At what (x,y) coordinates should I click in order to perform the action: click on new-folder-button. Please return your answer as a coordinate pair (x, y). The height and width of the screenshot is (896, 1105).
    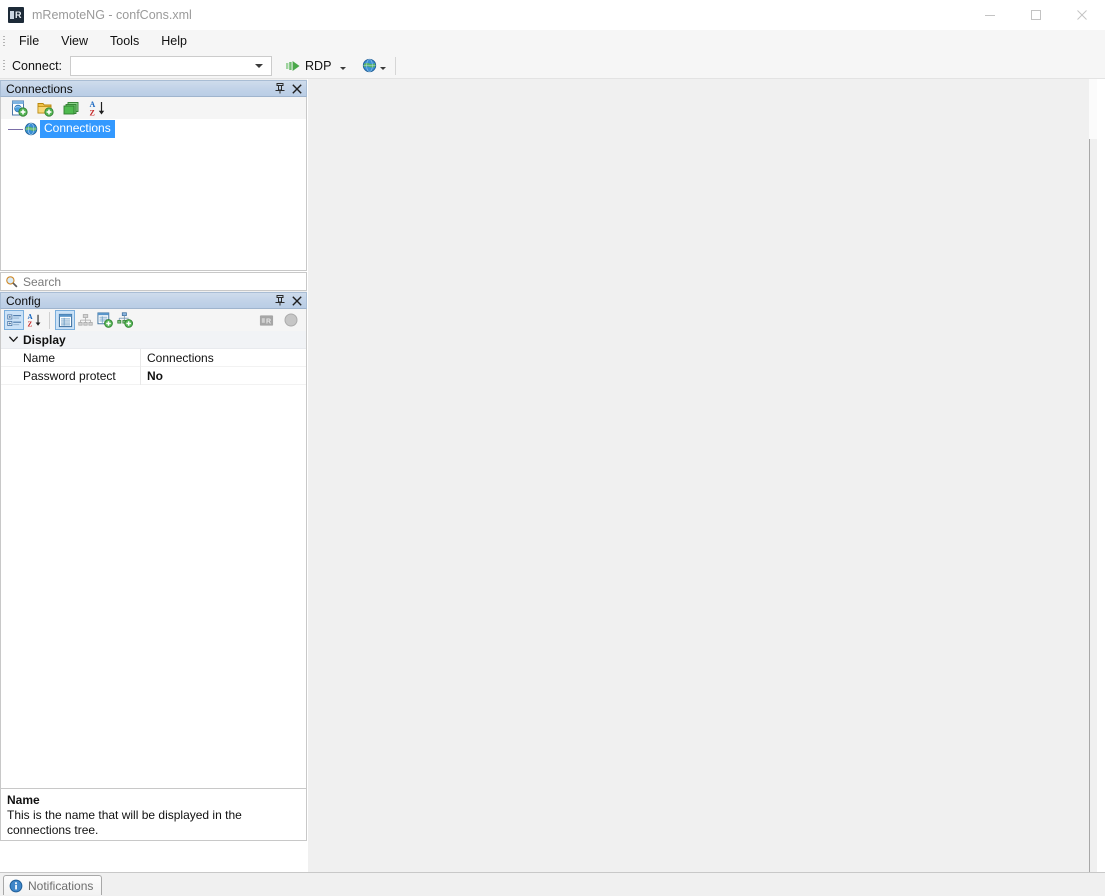
    Looking at the image, I should click on (45, 108).